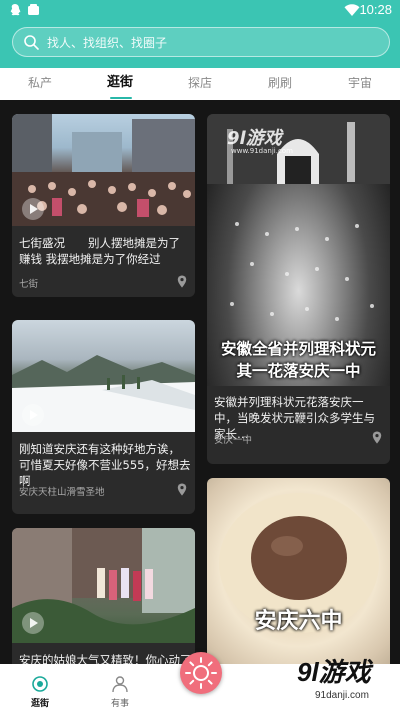  What do you see at coordinates (262, 151) in the screenshot?
I see `inset-watermark-url: www.91danji.com` at bounding box center [262, 151].